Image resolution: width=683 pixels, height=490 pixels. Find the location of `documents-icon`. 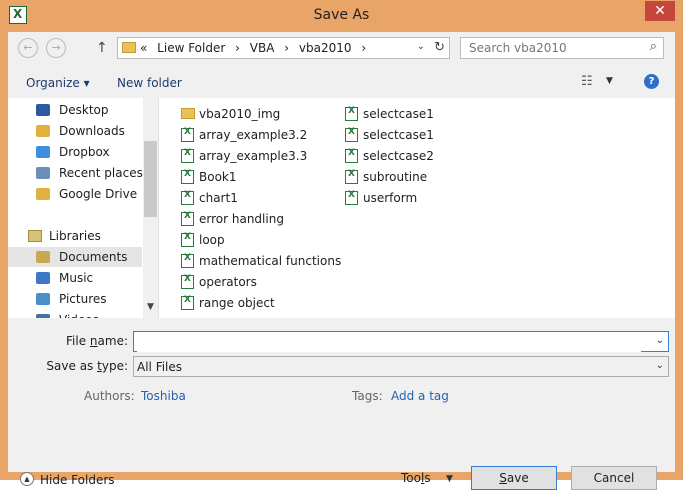

documents-icon is located at coordinates (43, 257).